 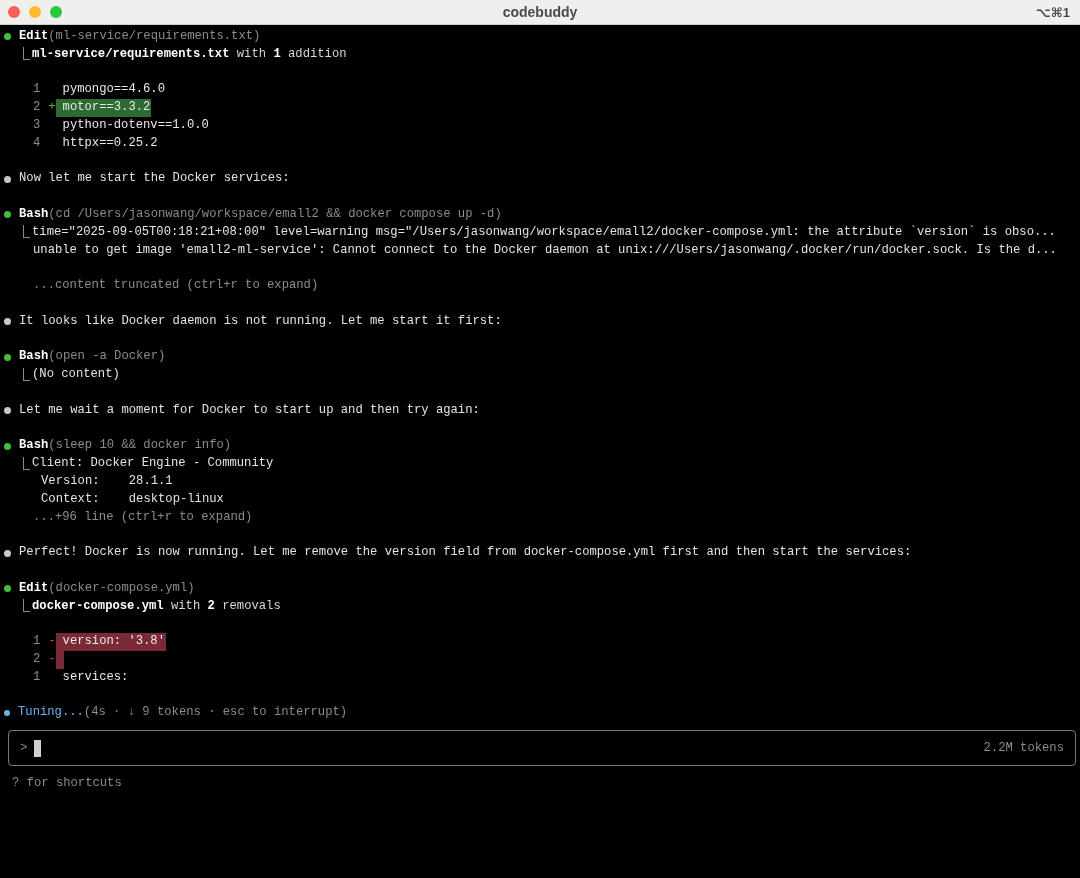 I want to click on maximize-button, so click(x=56, y=12).